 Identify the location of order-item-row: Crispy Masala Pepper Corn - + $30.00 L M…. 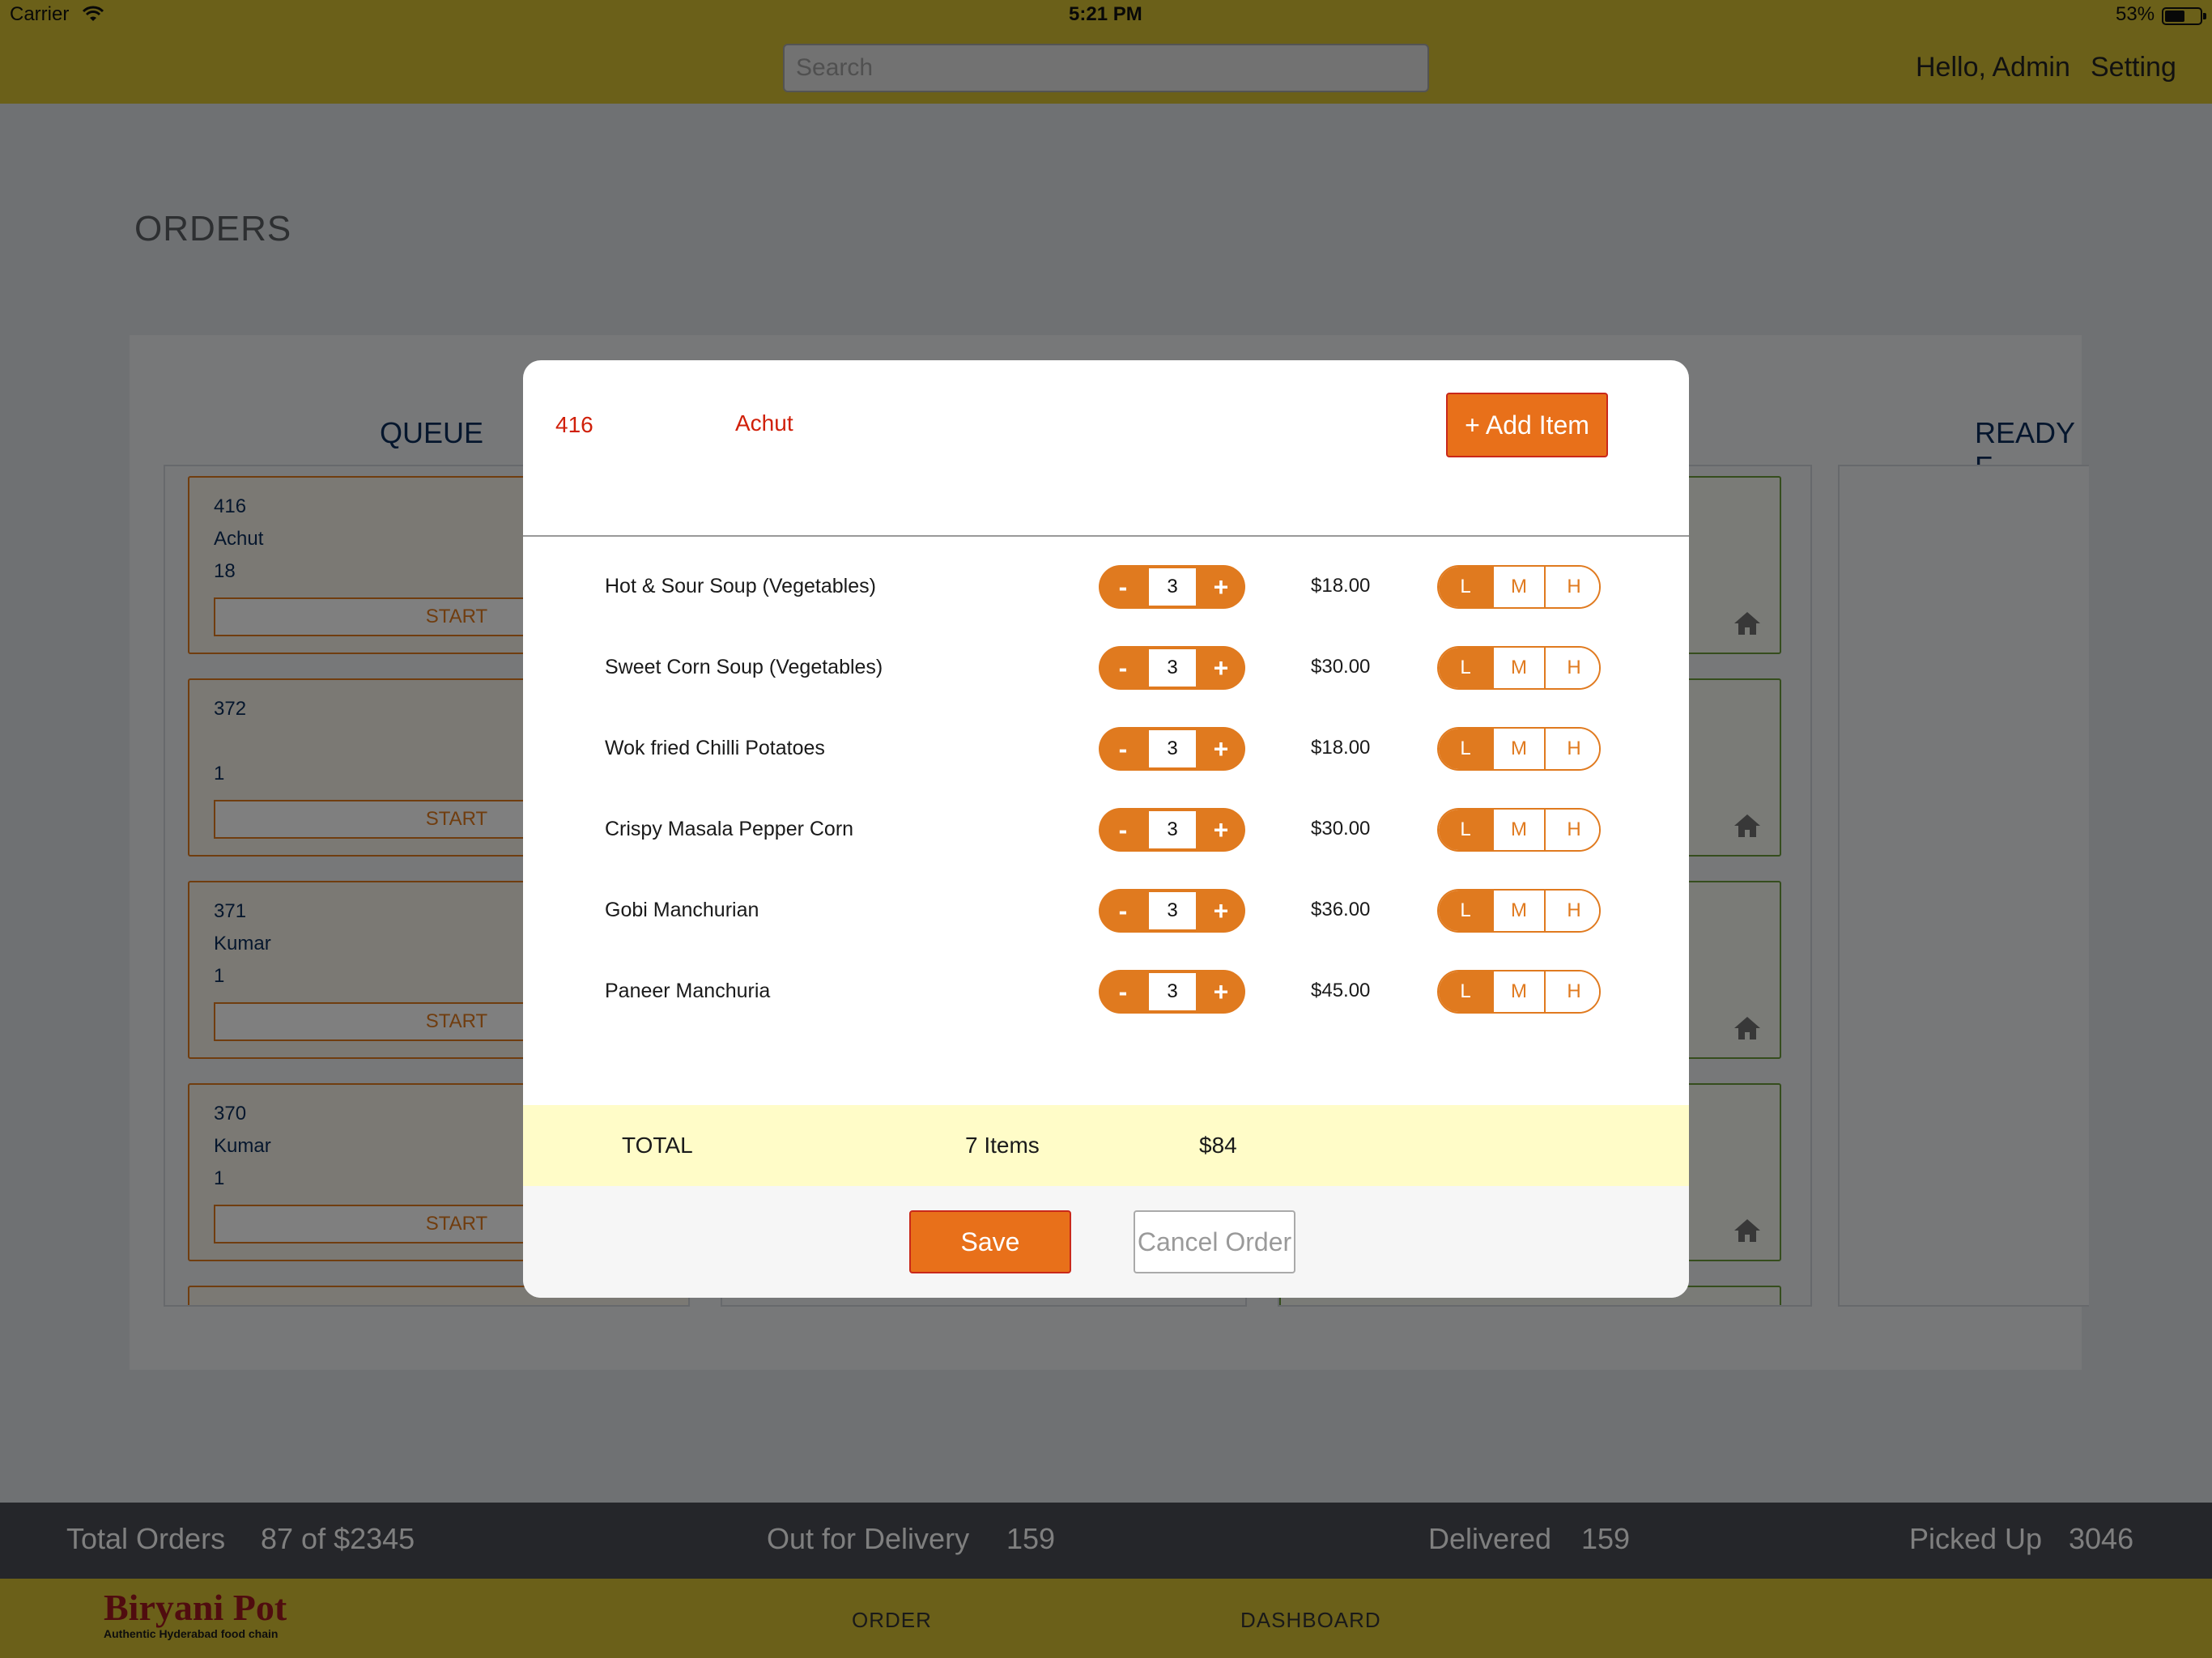
(1106, 830).